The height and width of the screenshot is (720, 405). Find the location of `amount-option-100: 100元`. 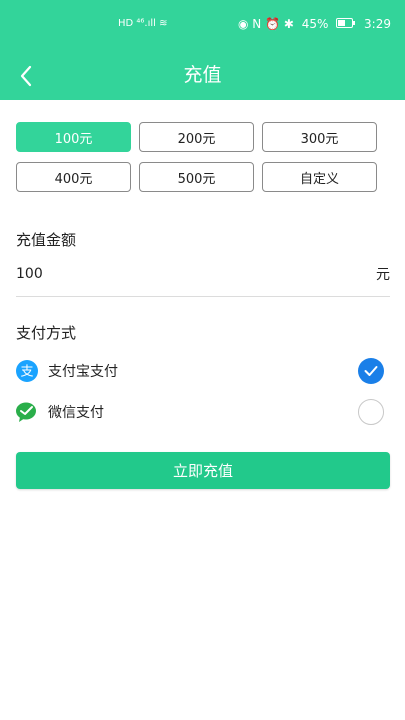

amount-option-100: 100元 is located at coordinates (73, 137).